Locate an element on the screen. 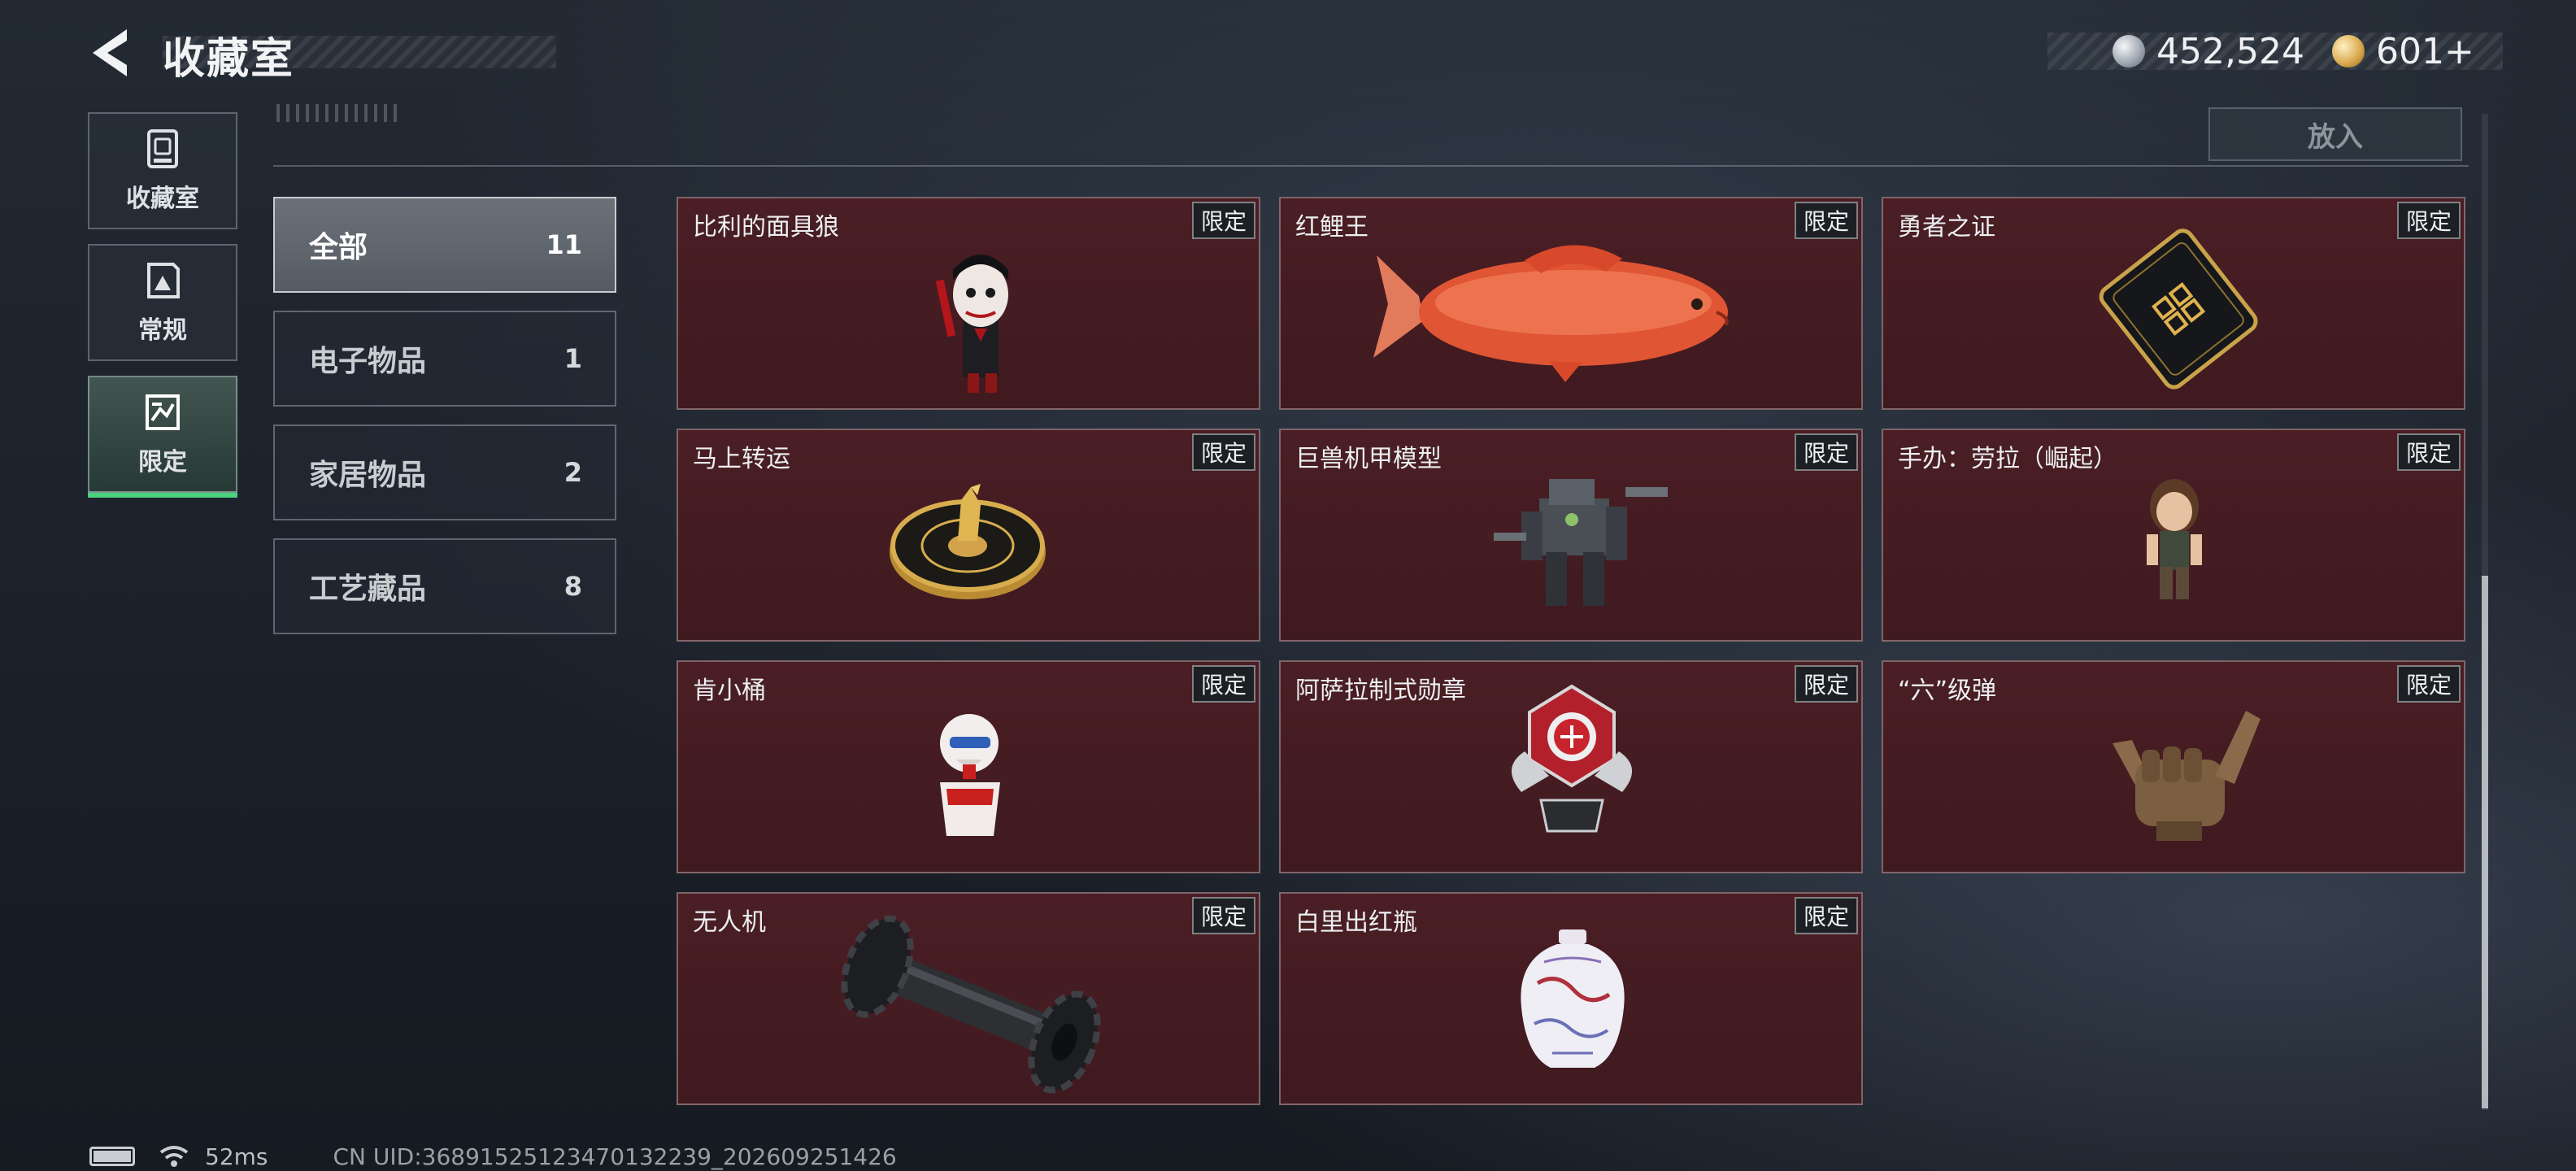  rail-item-regular: 常规 is located at coordinates (163, 302).